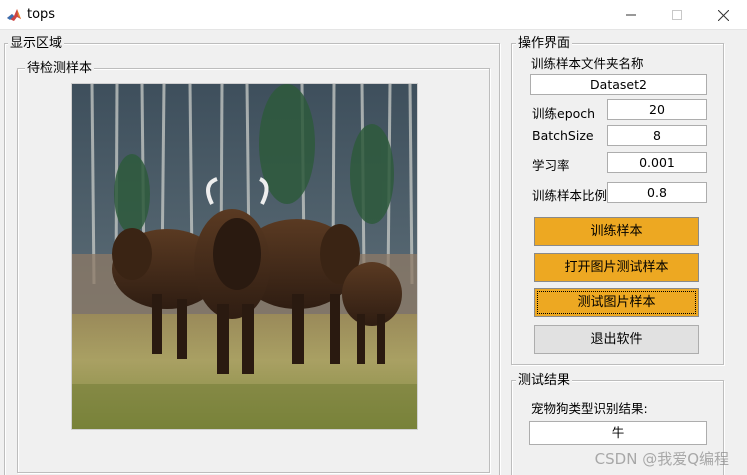 The height and width of the screenshot is (475, 747). I want to click on epoch-label: 训练epoch, so click(564, 113).